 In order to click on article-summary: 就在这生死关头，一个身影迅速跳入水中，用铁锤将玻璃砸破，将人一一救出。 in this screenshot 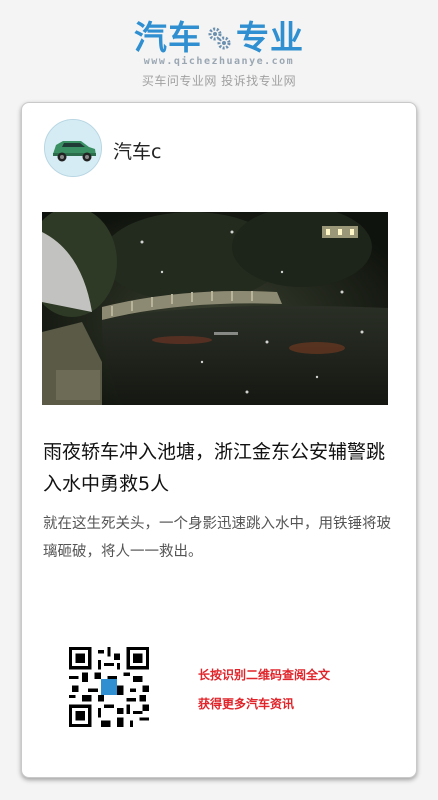, I will do `click(217, 538)`.